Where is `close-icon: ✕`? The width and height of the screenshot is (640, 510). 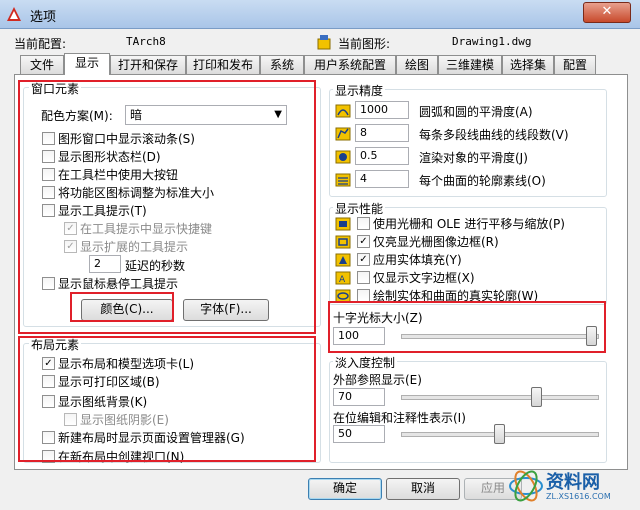 close-icon: ✕ is located at coordinates (607, 11).